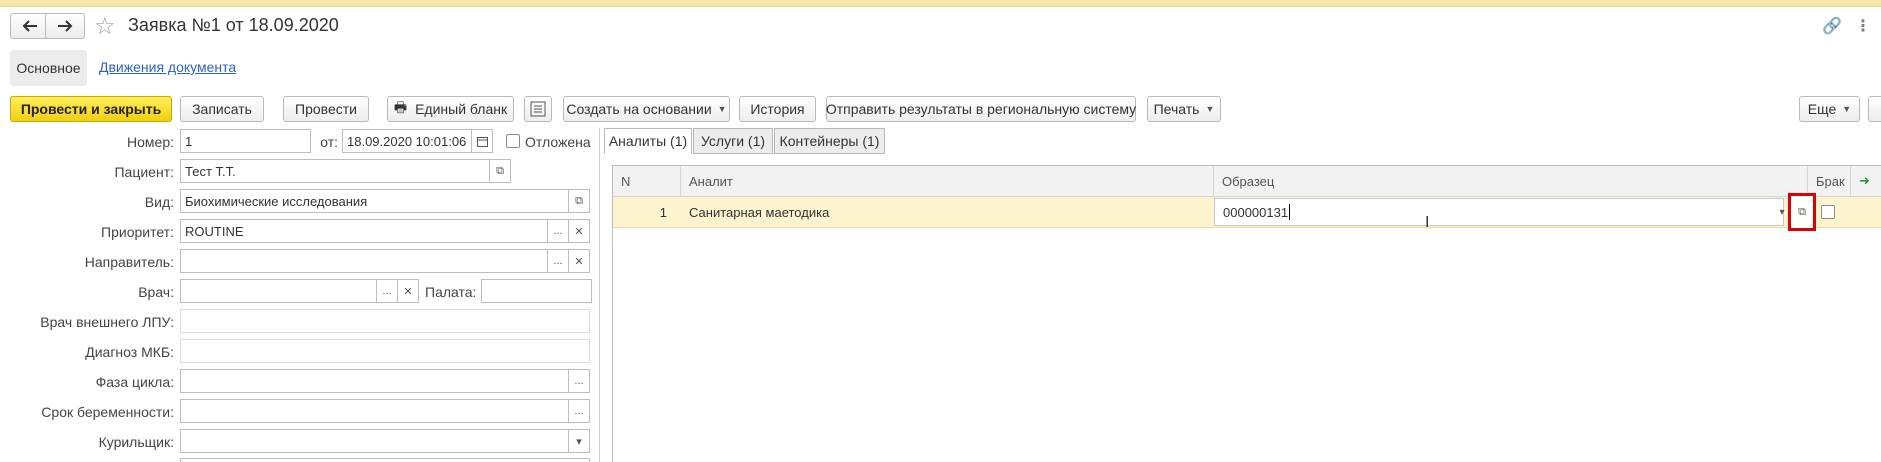  What do you see at coordinates (1874, 109) in the screenshot?
I see `help-button` at bounding box center [1874, 109].